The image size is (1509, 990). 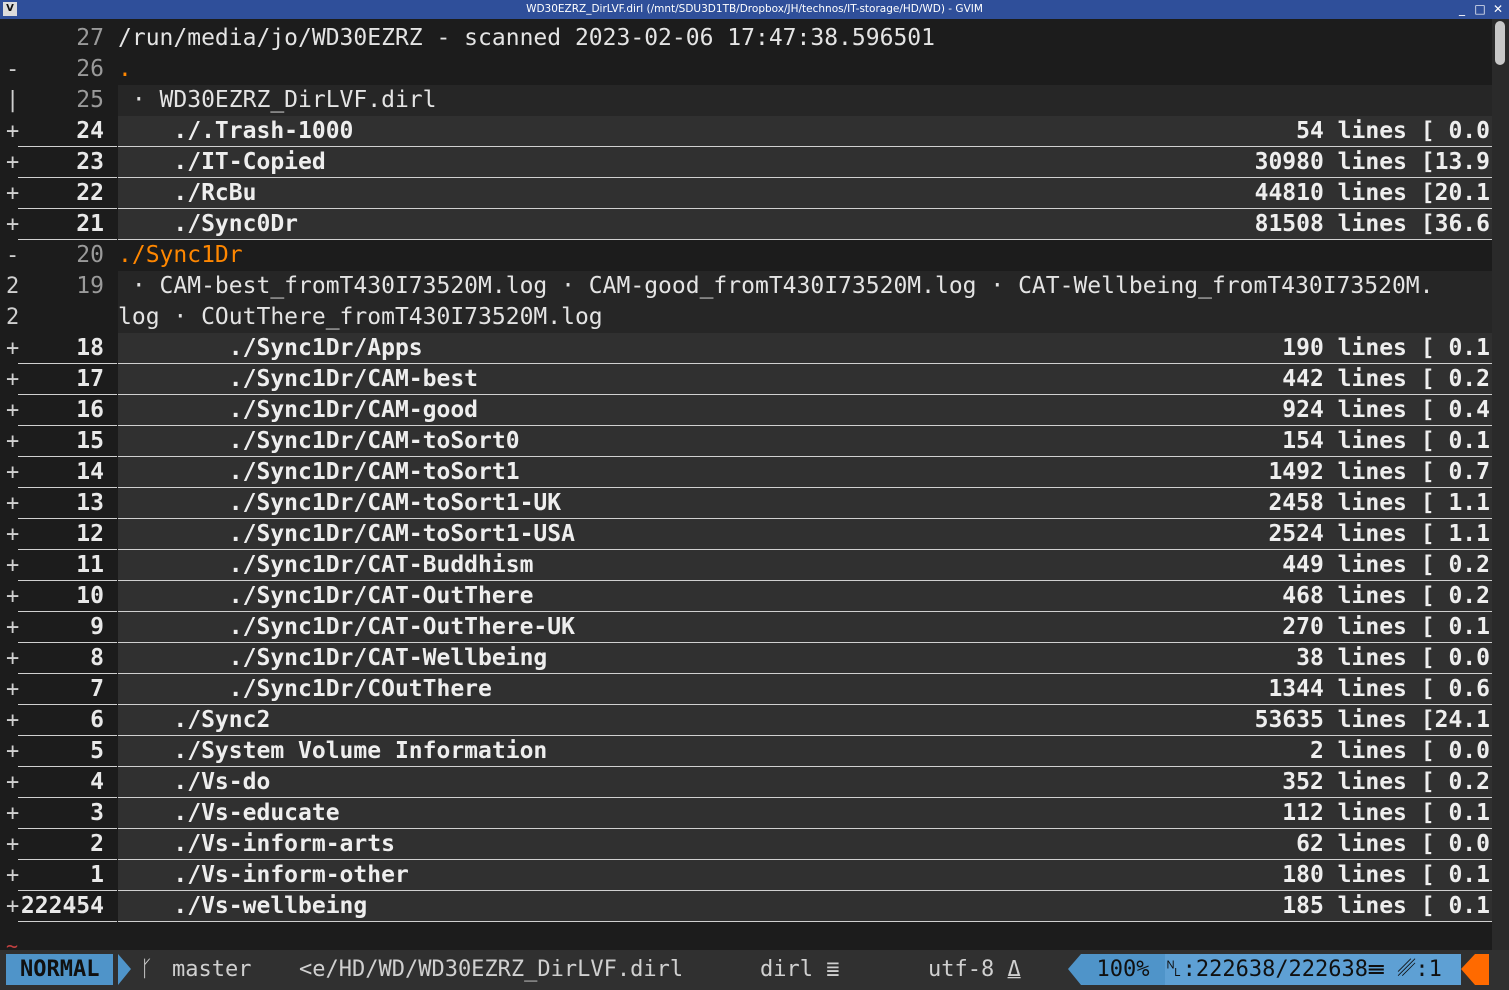 I want to click on fold-line: +3 ./Vs-educate 112 lines [ 0.1, so click(x=746, y=813).